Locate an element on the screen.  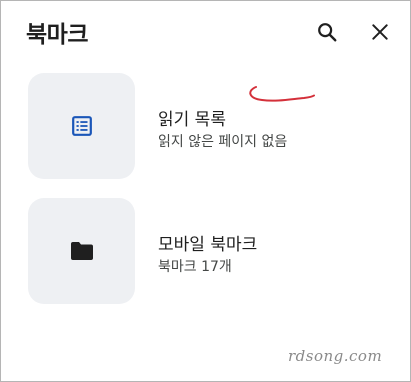
reading-list-title: 읽기 목록 is located at coordinates (192, 120).